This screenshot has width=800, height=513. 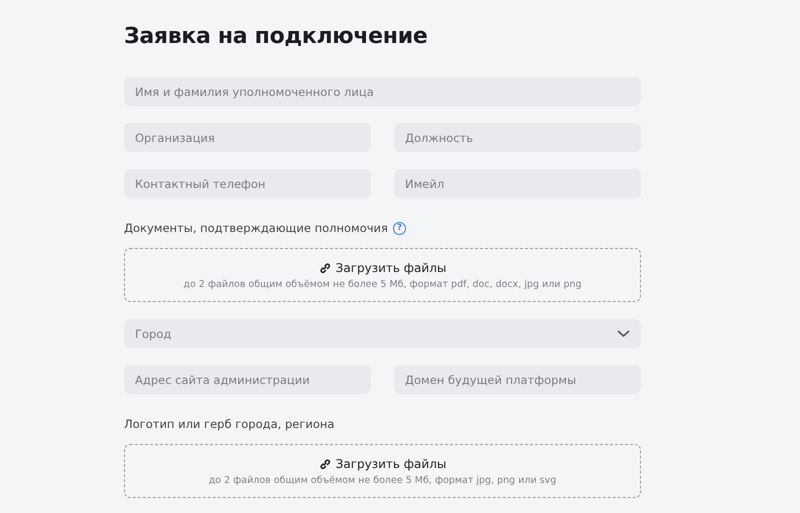 What do you see at coordinates (276, 36) in the screenshot?
I see `page-title: Заявка на подключение` at bounding box center [276, 36].